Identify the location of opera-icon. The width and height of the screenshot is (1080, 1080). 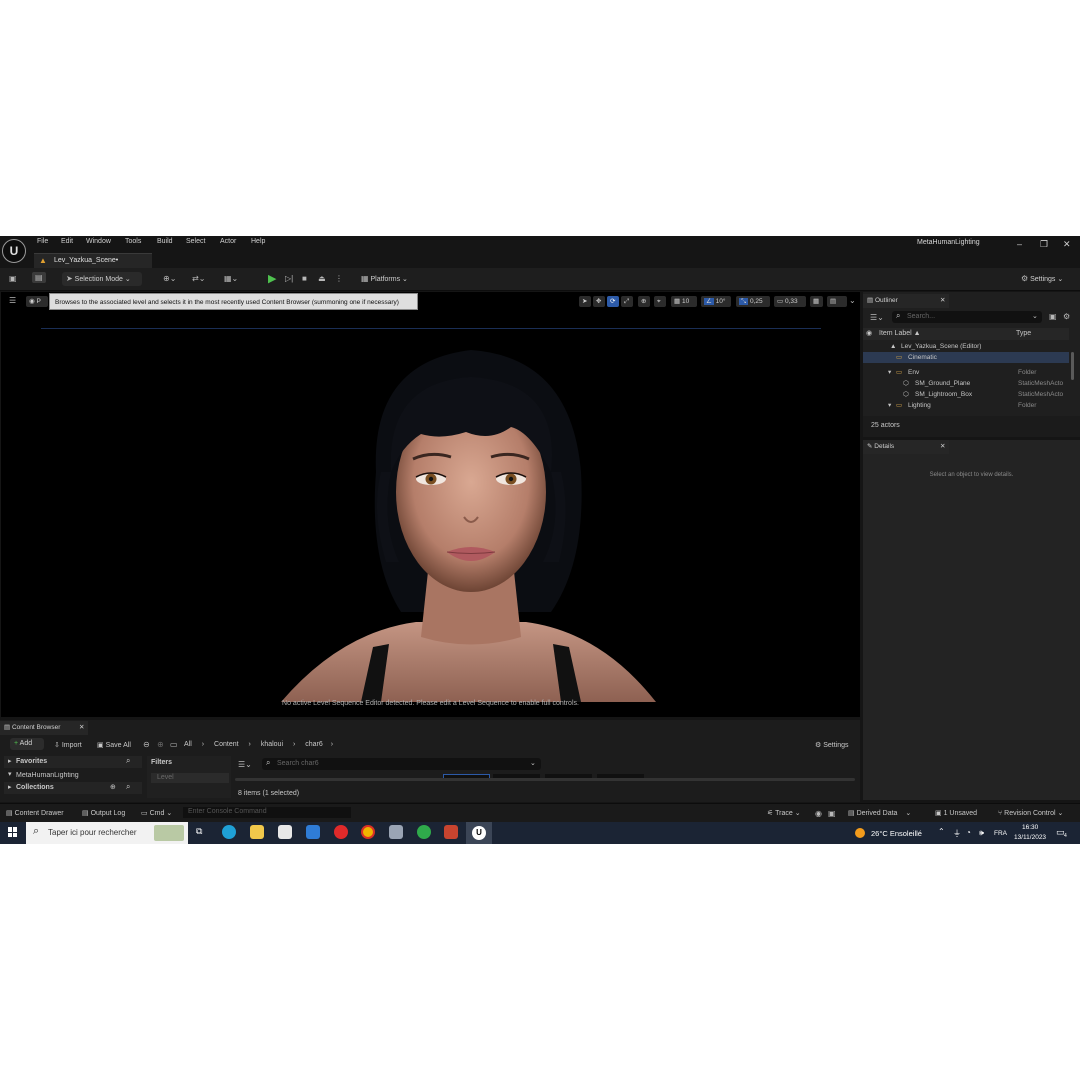
(341, 832).